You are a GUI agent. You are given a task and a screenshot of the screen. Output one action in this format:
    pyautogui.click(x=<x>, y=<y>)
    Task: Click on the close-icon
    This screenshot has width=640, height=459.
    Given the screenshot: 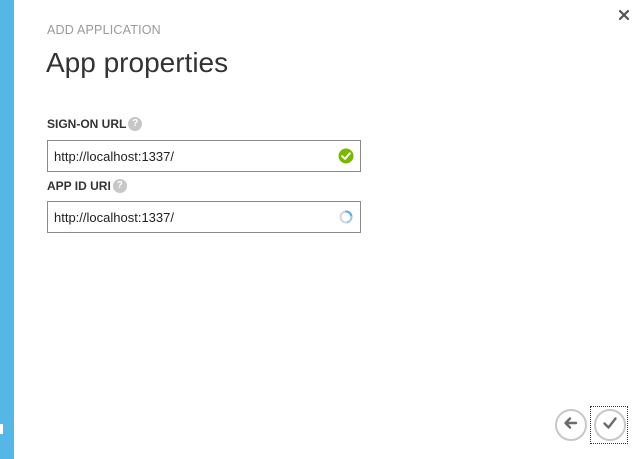 What is the action you would take?
    pyautogui.click(x=624, y=15)
    